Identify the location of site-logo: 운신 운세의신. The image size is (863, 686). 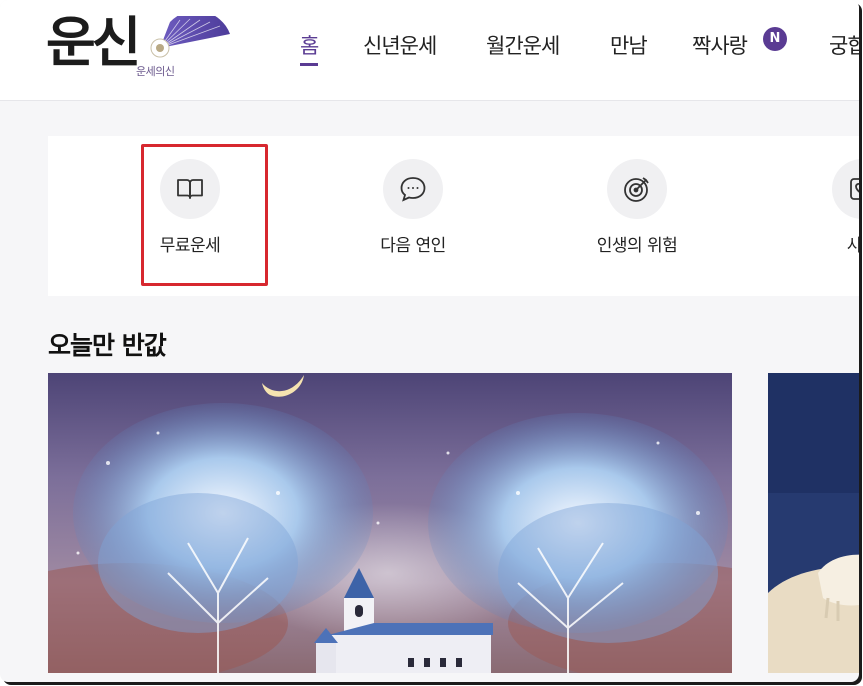
(137, 46).